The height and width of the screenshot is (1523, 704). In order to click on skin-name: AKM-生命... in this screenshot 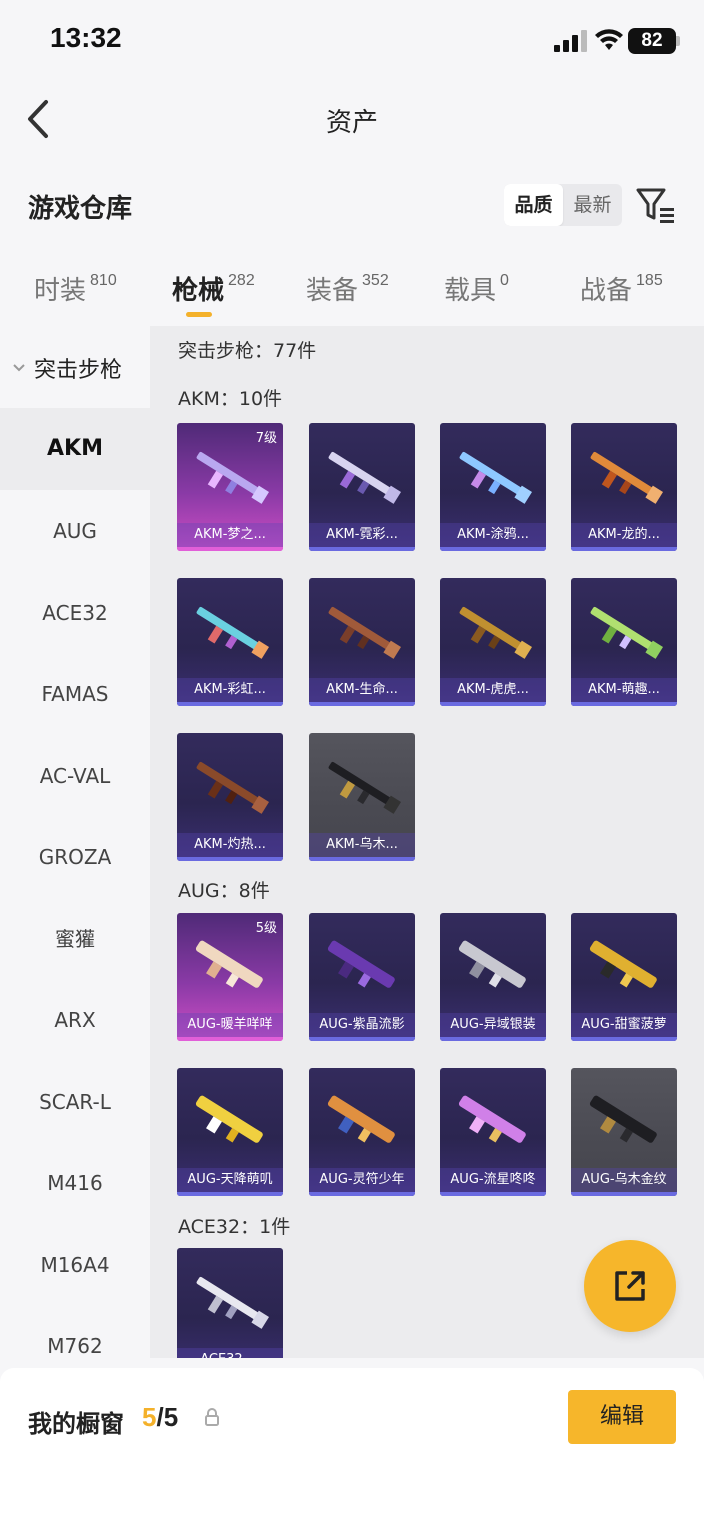, I will do `click(362, 690)`.